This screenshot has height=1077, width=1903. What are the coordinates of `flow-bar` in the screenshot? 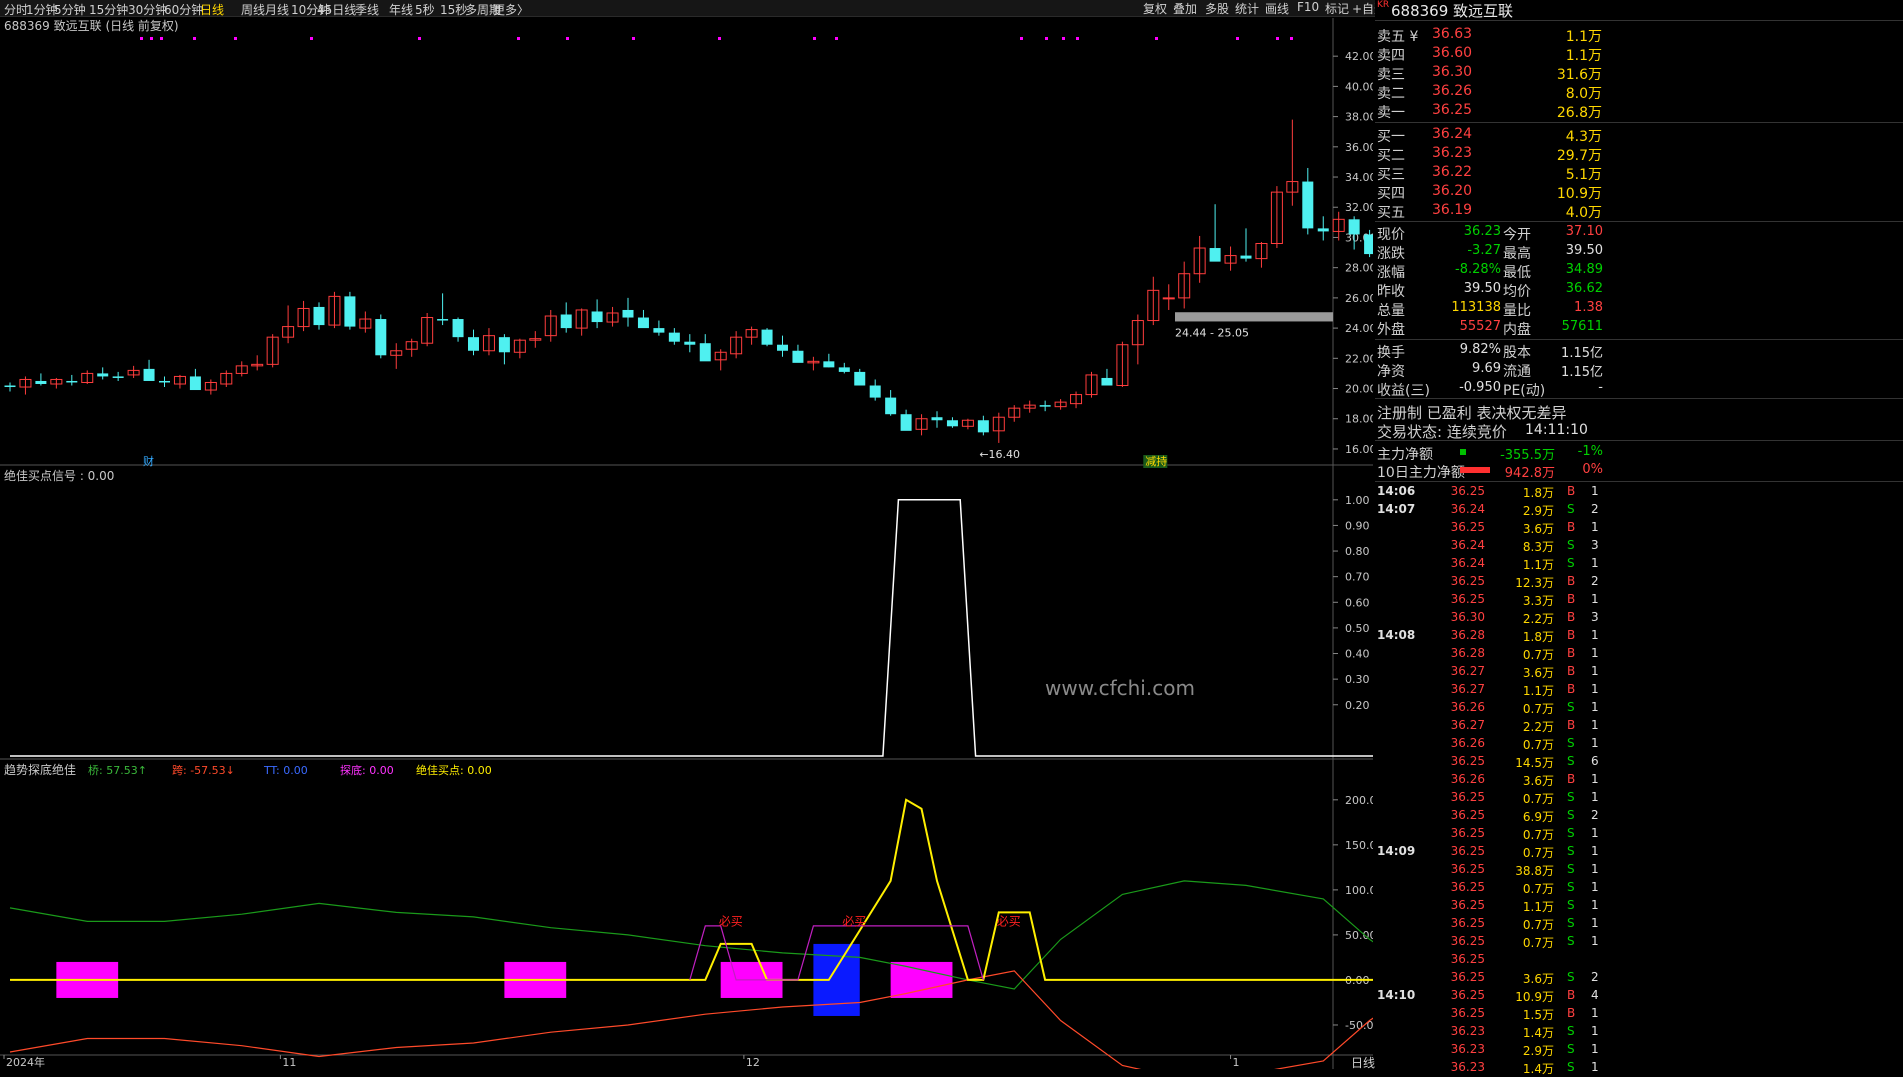 It's located at (1463, 452).